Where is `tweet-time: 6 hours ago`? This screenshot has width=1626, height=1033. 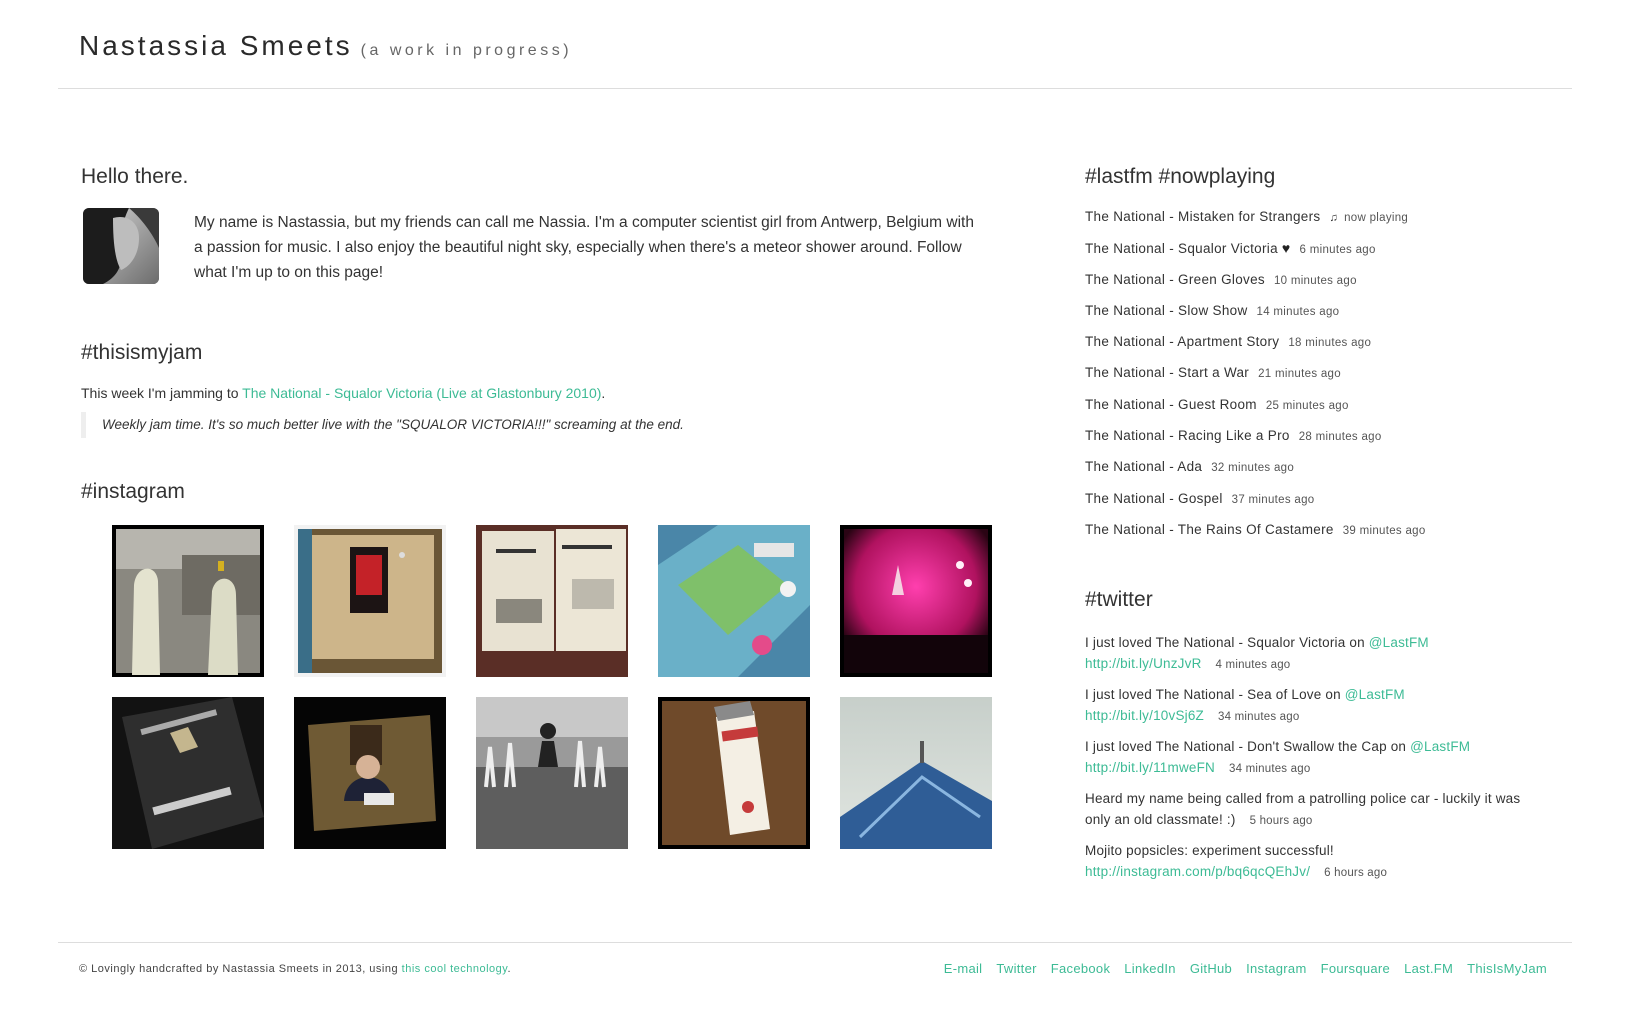 tweet-time: 6 hours ago is located at coordinates (1356, 872).